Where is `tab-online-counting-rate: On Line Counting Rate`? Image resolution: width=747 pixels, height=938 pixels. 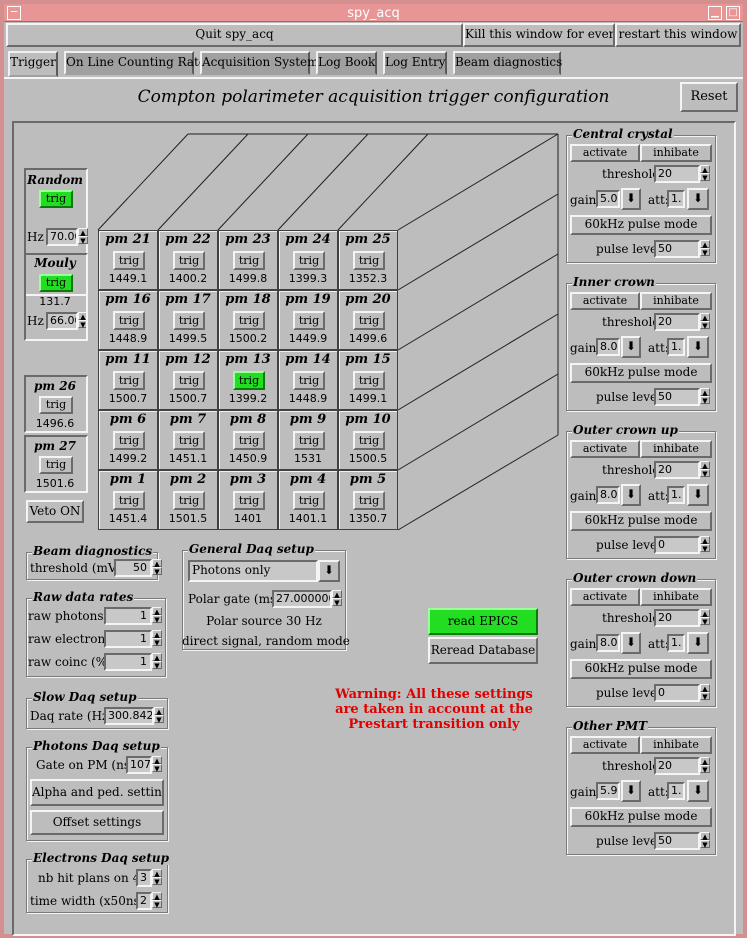 tab-online-counting-rate: On Line Counting Rate is located at coordinates (135, 63).